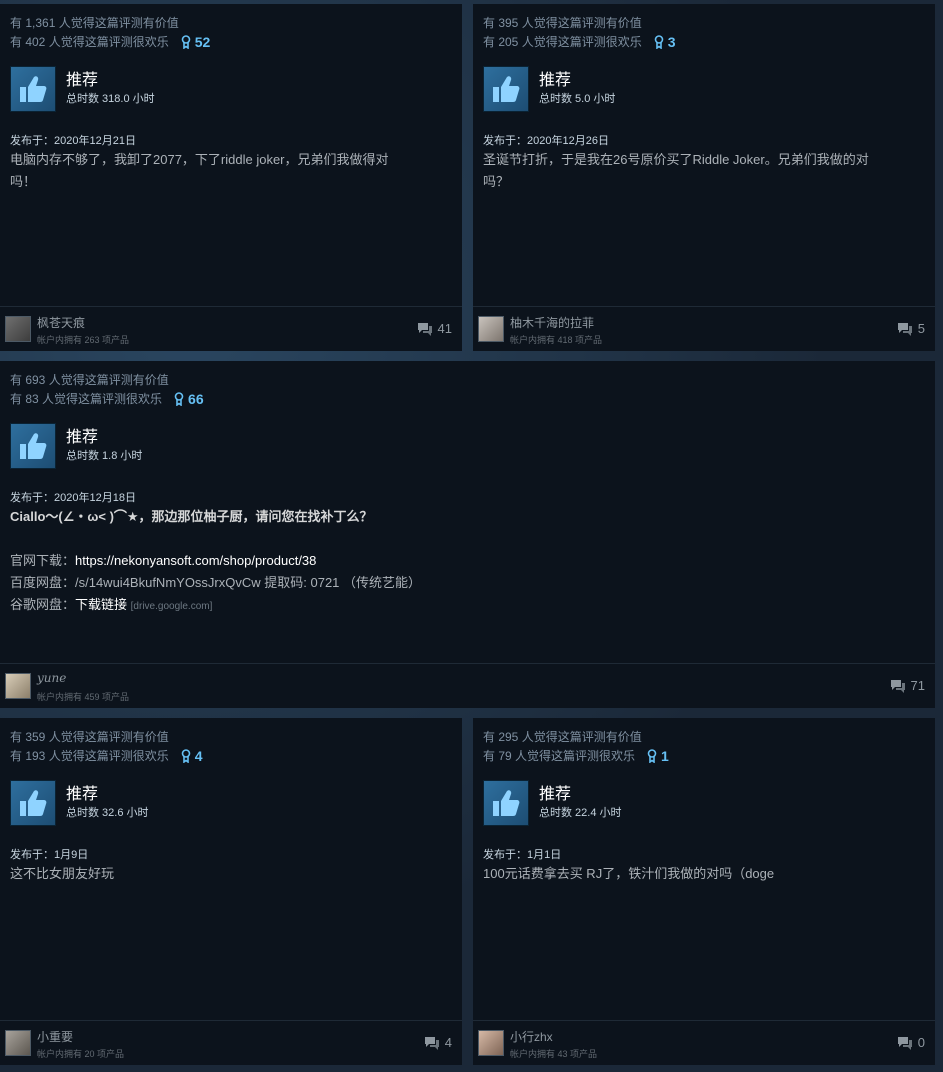  What do you see at coordinates (522, 855) in the screenshot?
I see `posted-date: 发布于：1月1日` at bounding box center [522, 855].